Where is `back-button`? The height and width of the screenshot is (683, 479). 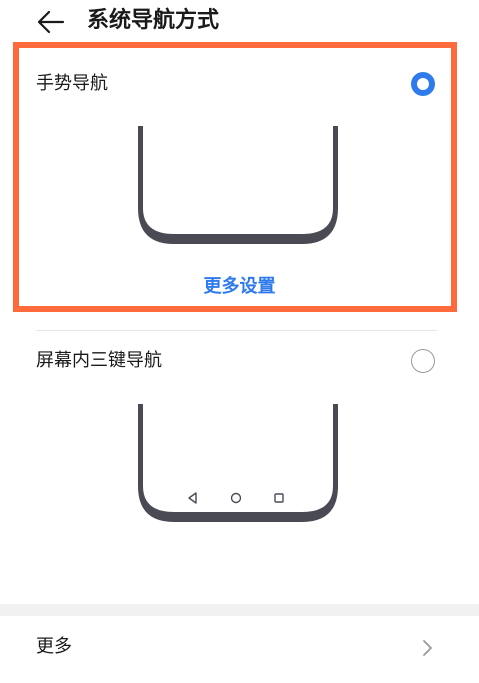
back-button is located at coordinates (51, 22).